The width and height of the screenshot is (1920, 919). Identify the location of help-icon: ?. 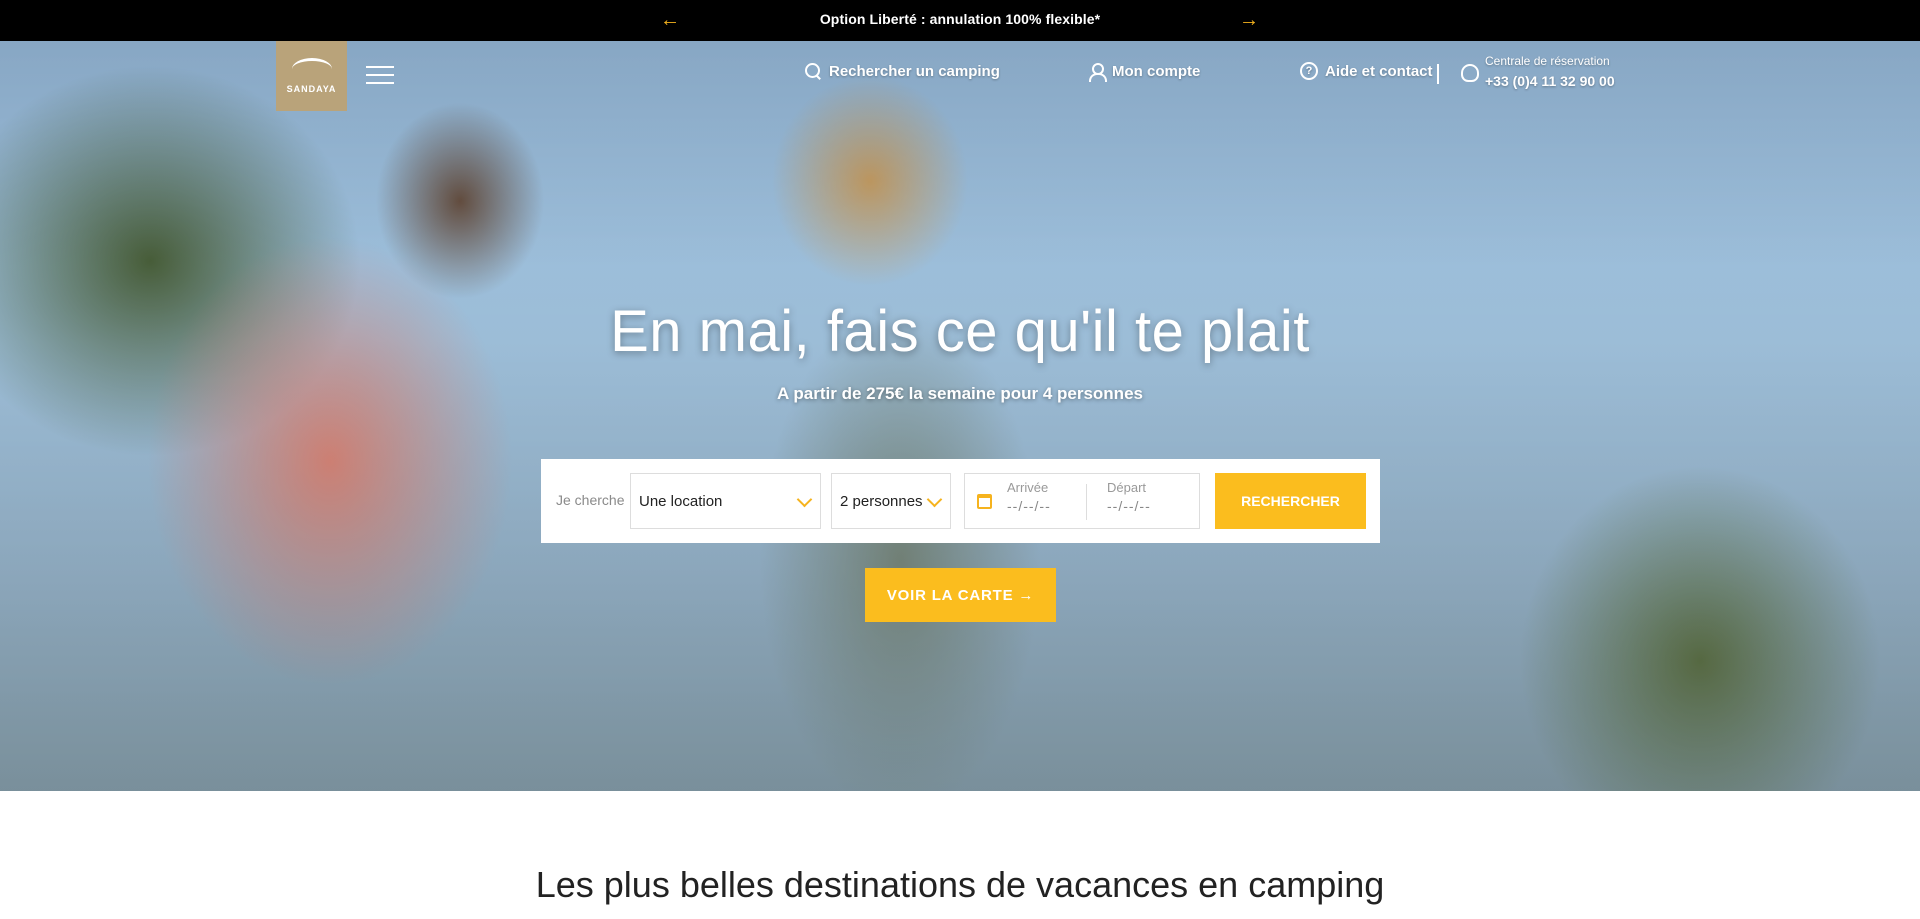
(1309, 71).